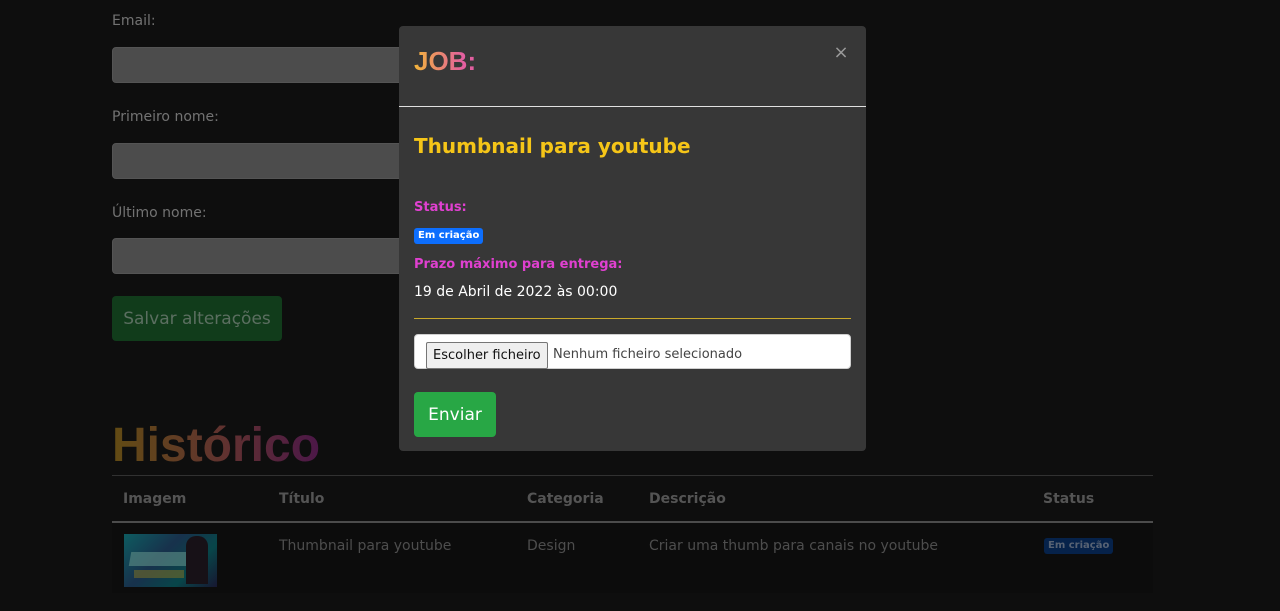 Image resolution: width=1280 pixels, height=611 pixels. What do you see at coordinates (440, 207) in the screenshot?
I see `status-label: Status:` at bounding box center [440, 207].